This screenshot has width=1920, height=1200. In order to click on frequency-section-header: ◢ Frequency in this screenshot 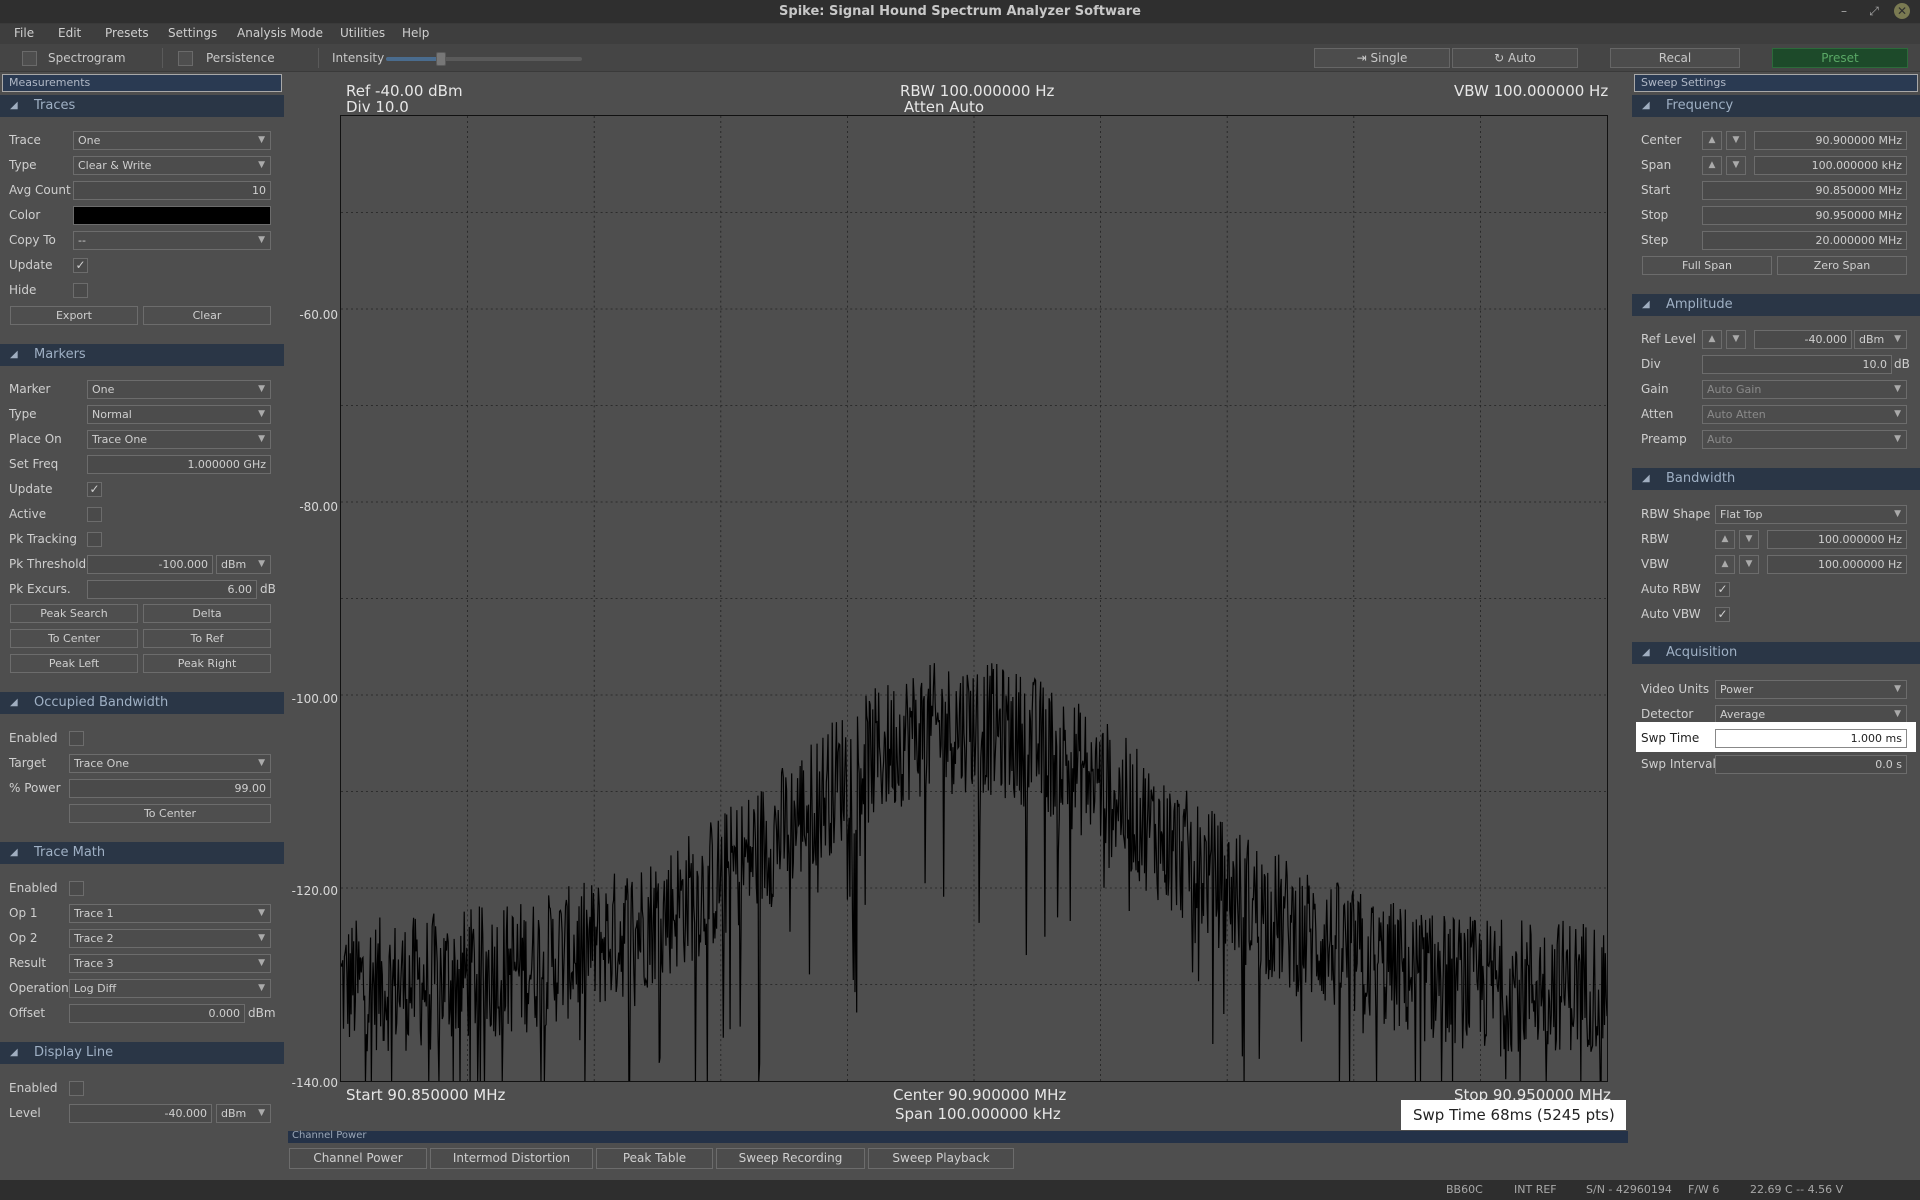, I will do `click(1776, 106)`.